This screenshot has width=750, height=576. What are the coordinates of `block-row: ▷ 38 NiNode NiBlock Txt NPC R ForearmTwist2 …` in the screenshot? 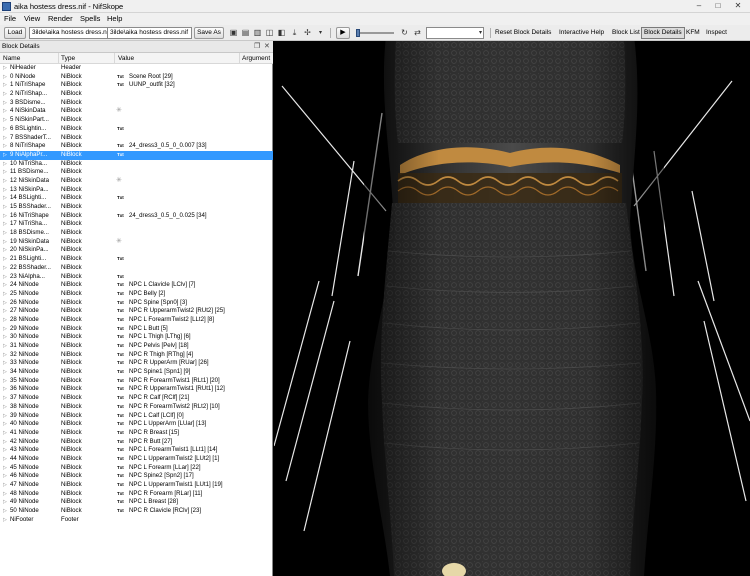 It's located at (136, 407).